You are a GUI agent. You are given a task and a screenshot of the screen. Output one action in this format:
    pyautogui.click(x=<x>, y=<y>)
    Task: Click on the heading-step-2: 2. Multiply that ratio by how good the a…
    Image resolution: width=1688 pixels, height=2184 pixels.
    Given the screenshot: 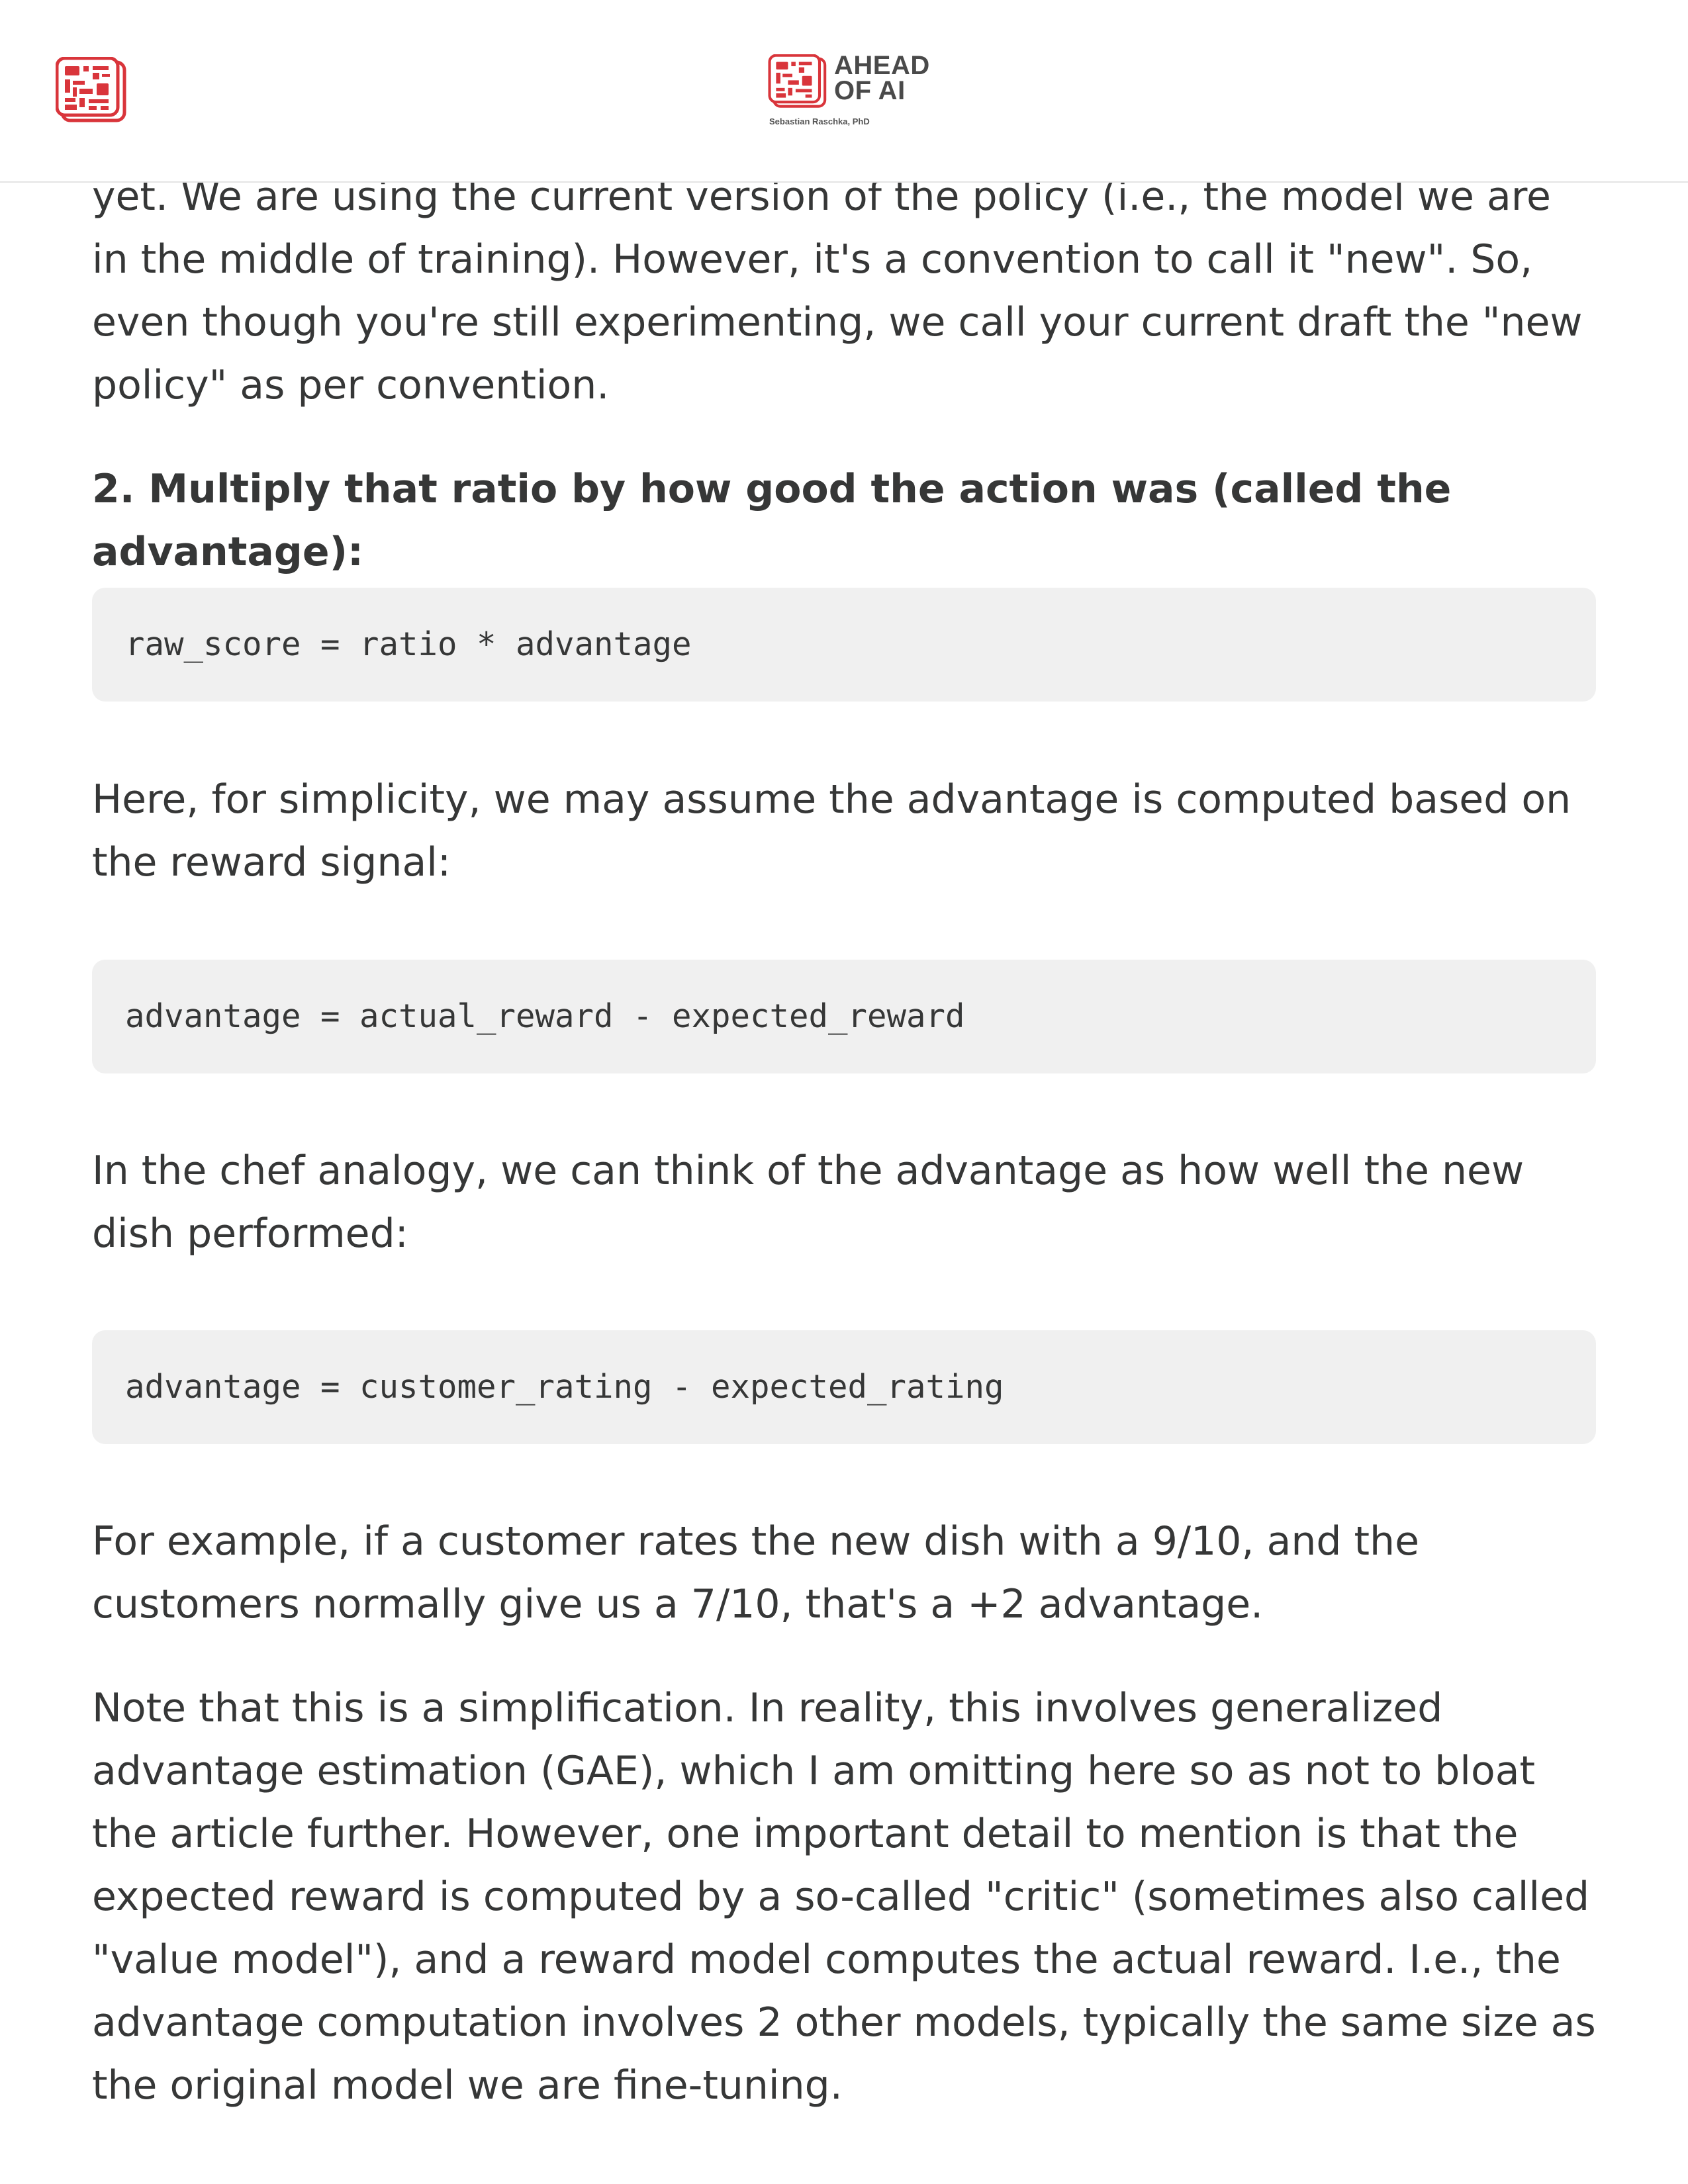 What is the action you would take?
    pyautogui.click(x=772, y=520)
    